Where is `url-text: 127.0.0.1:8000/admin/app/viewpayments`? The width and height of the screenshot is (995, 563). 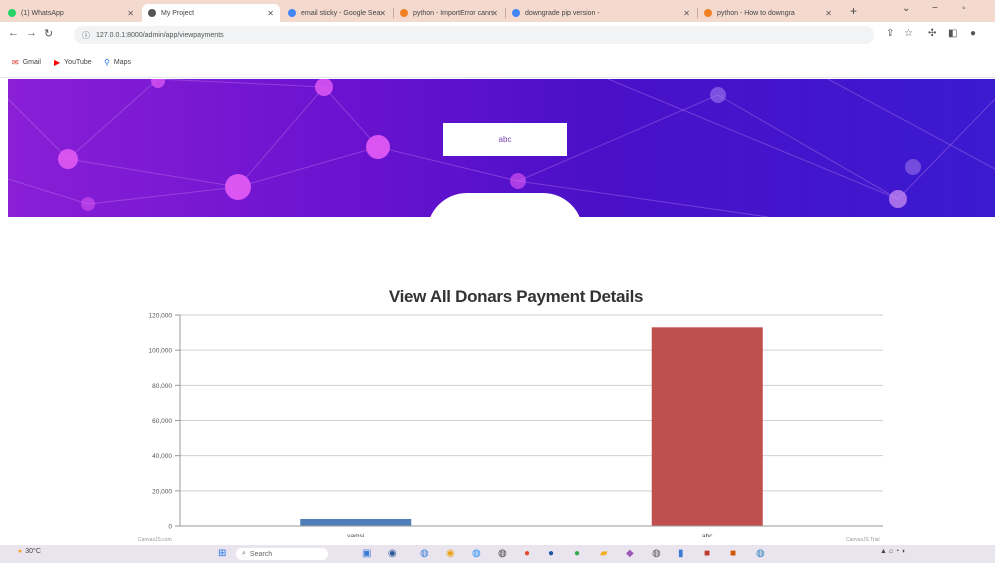 url-text: 127.0.0.1:8000/admin/app/viewpayments is located at coordinates (160, 35).